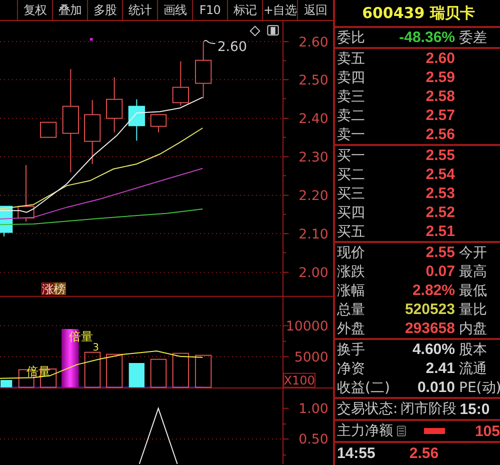  What do you see at coordinates (210, 42) in the screenshot?
I see `leader-line` at bounding box center [210, 42].